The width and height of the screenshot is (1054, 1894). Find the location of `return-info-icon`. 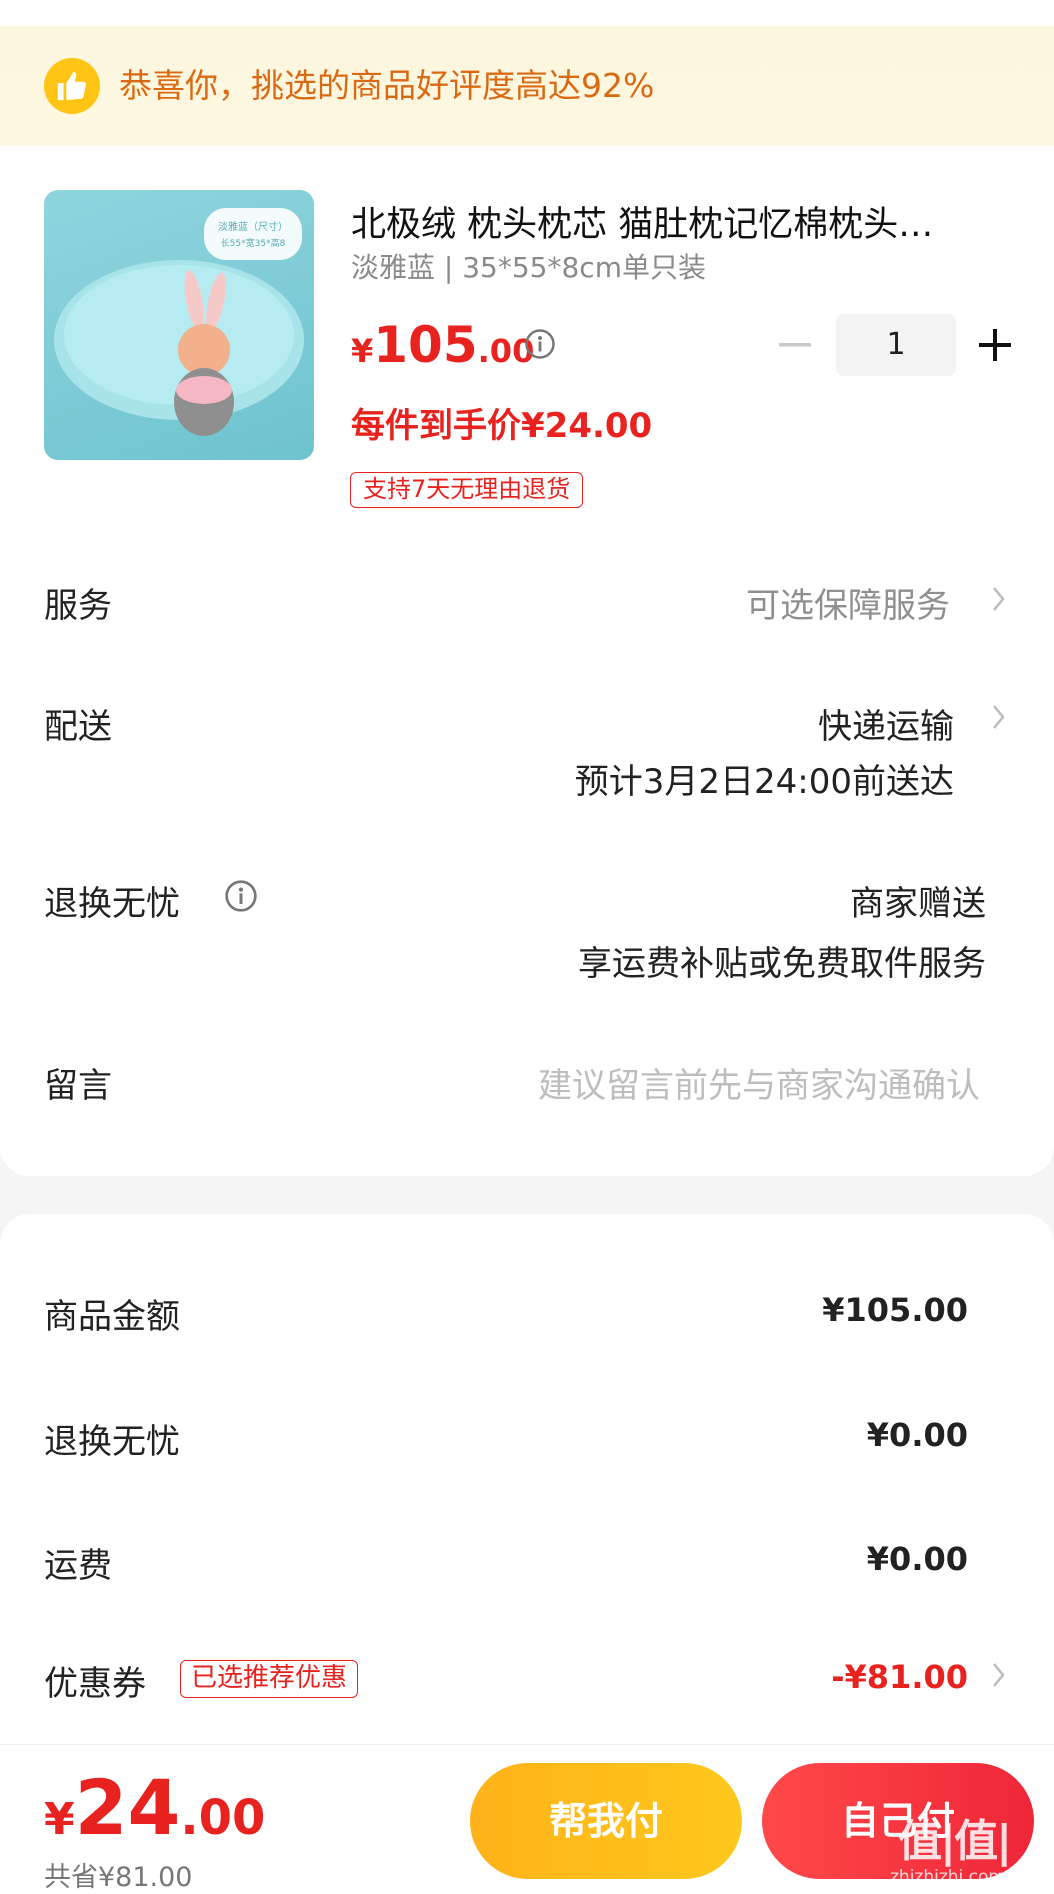

return-info-icon is located at coordinates (241, 898).